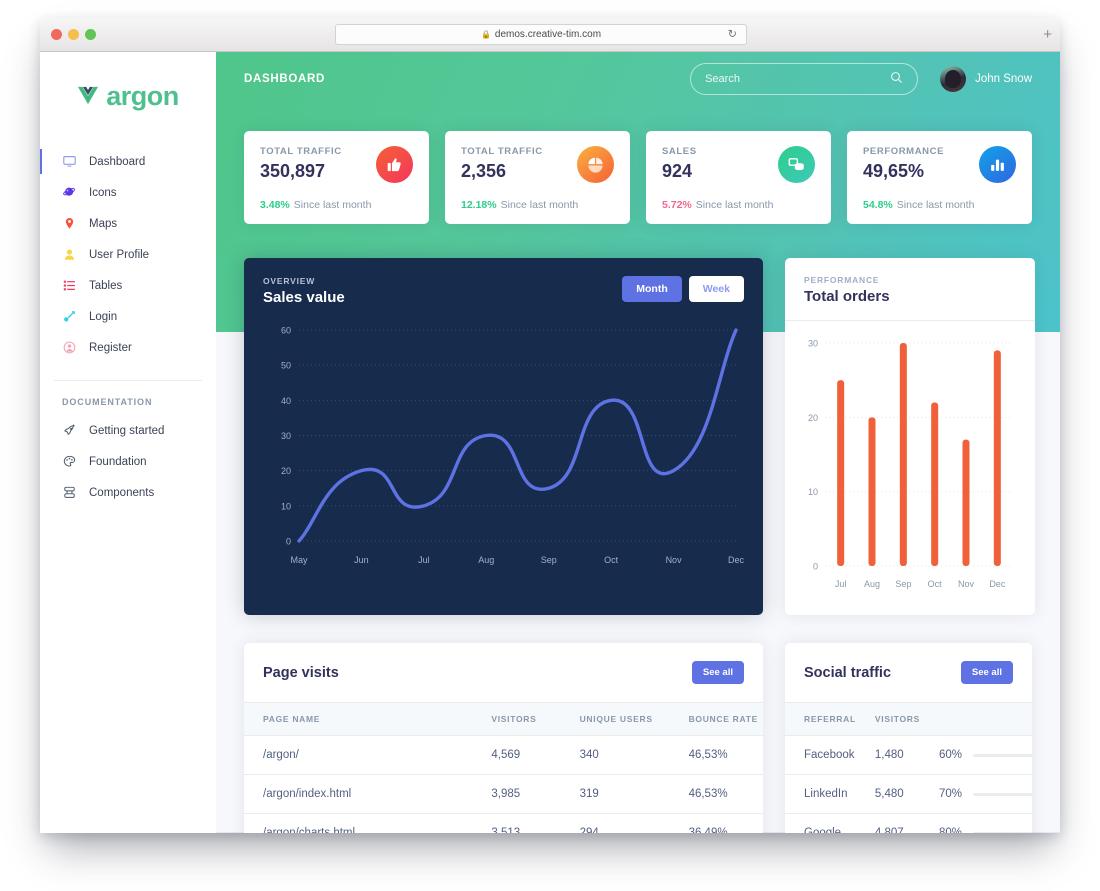 The height and width of the screenshot is (891, 1100). I want to click on maximize-window-button, so click(90, 34).